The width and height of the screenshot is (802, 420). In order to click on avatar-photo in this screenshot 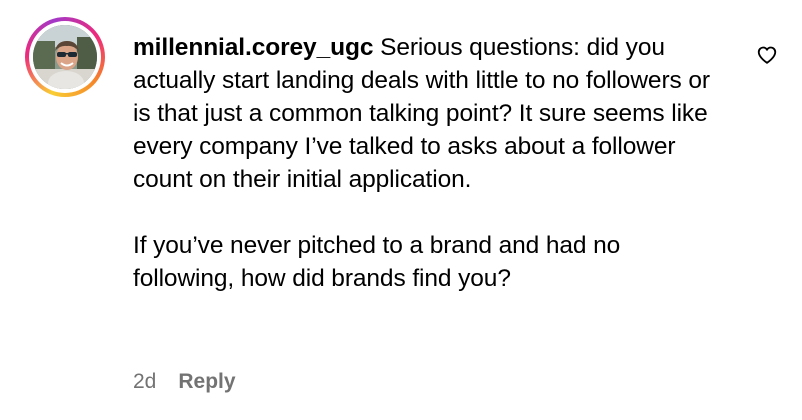, I will do `click(65, 57)`.